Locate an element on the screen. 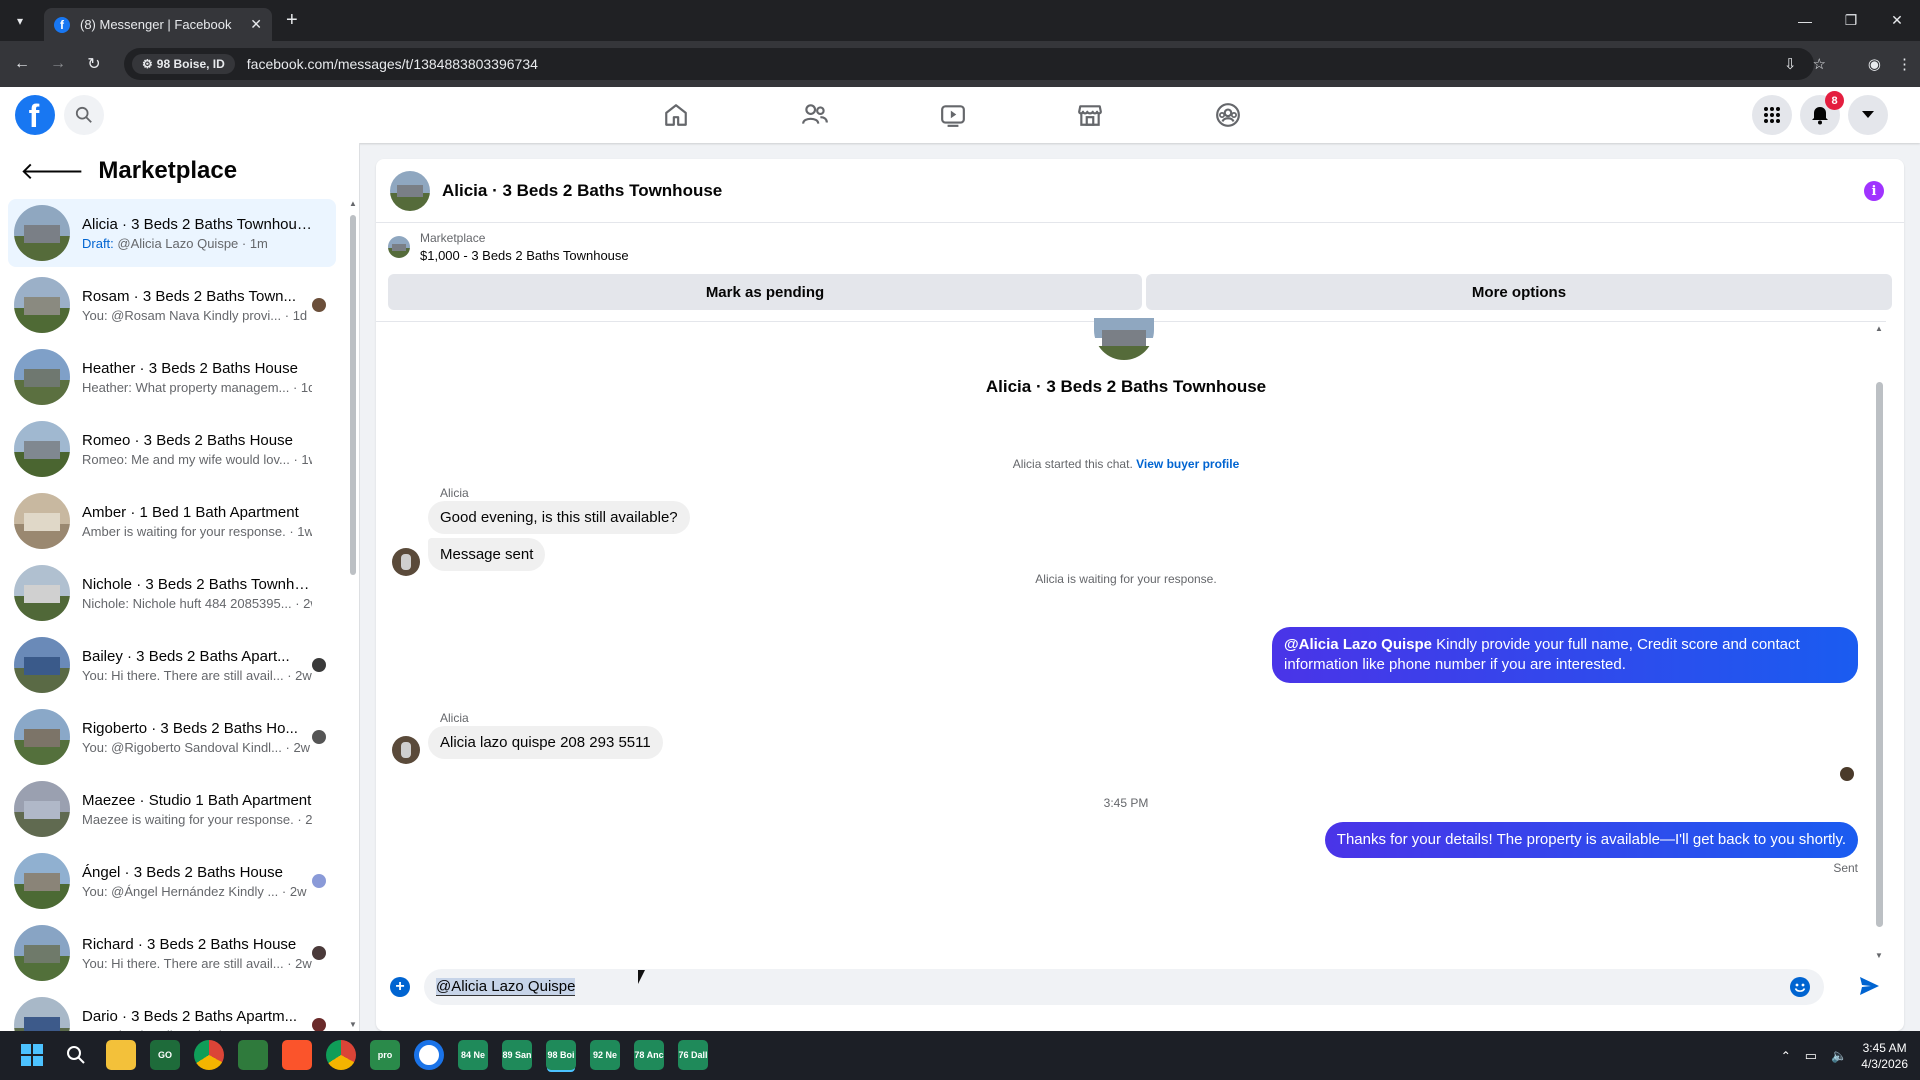 Image resolution: width=1920 pixels, height=1080 pixels. thread-scrollbar: ▲ ▼ is located at coordinates (1879, 642).